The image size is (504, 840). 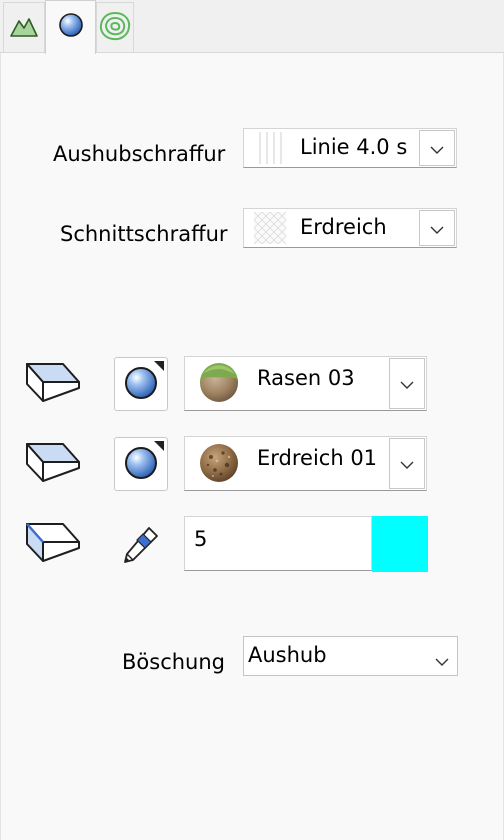 I want to click on slope-label: Böschung, so click(x=174, y=662).